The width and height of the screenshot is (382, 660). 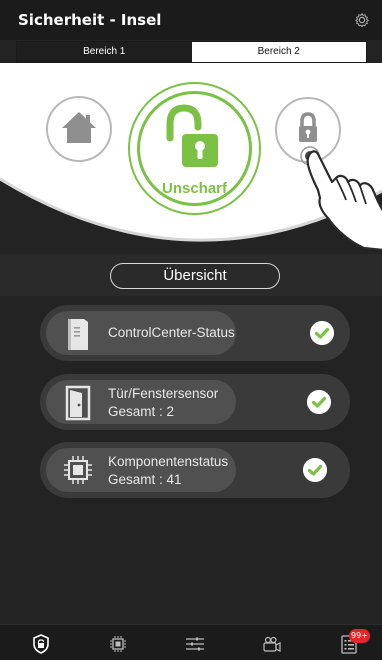 What do you see at coordinates (272, 644) in the screenshot?
I see `camera-icon` at bounding box center [272, 644].